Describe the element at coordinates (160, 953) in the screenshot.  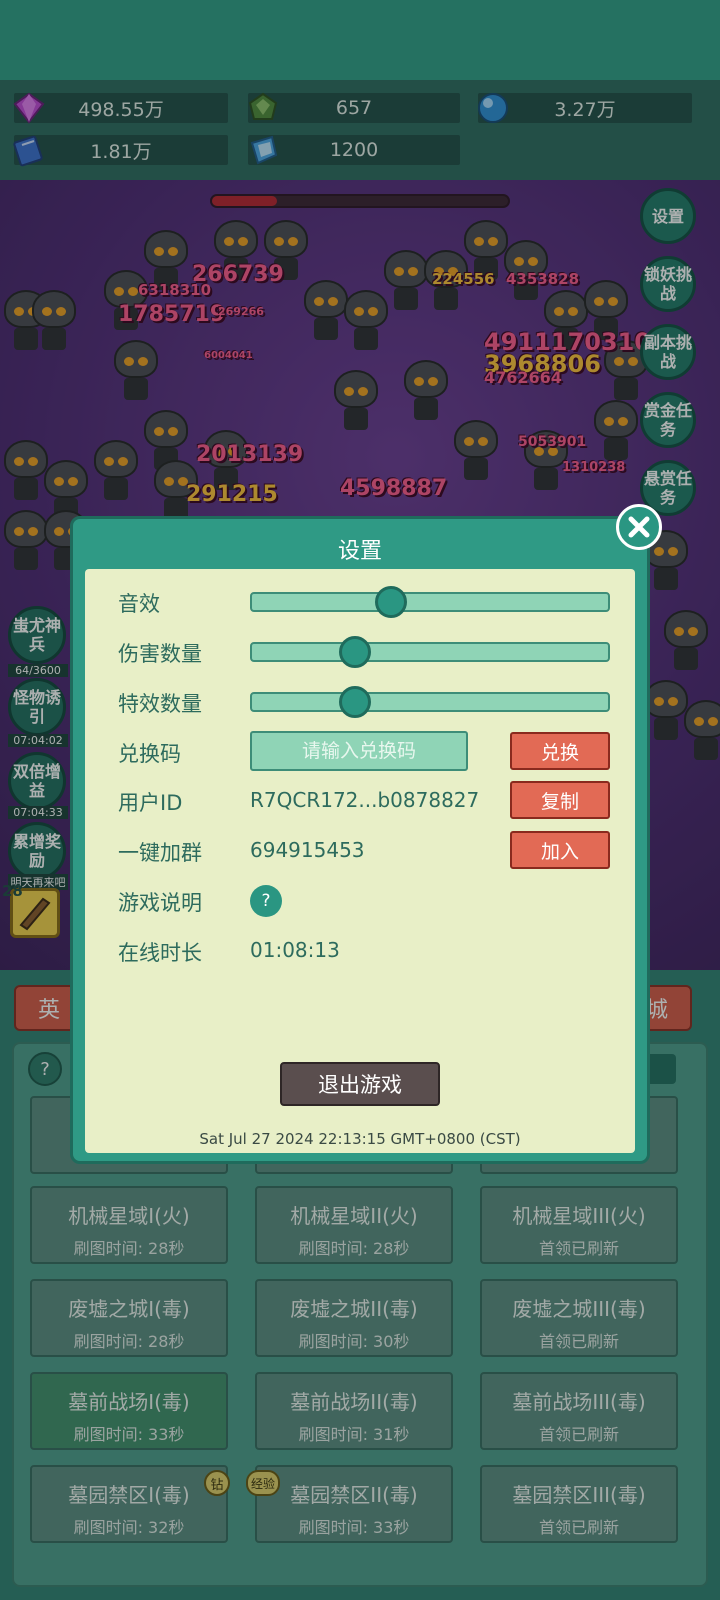
I see `online-time-label: 在线时长` at that location.